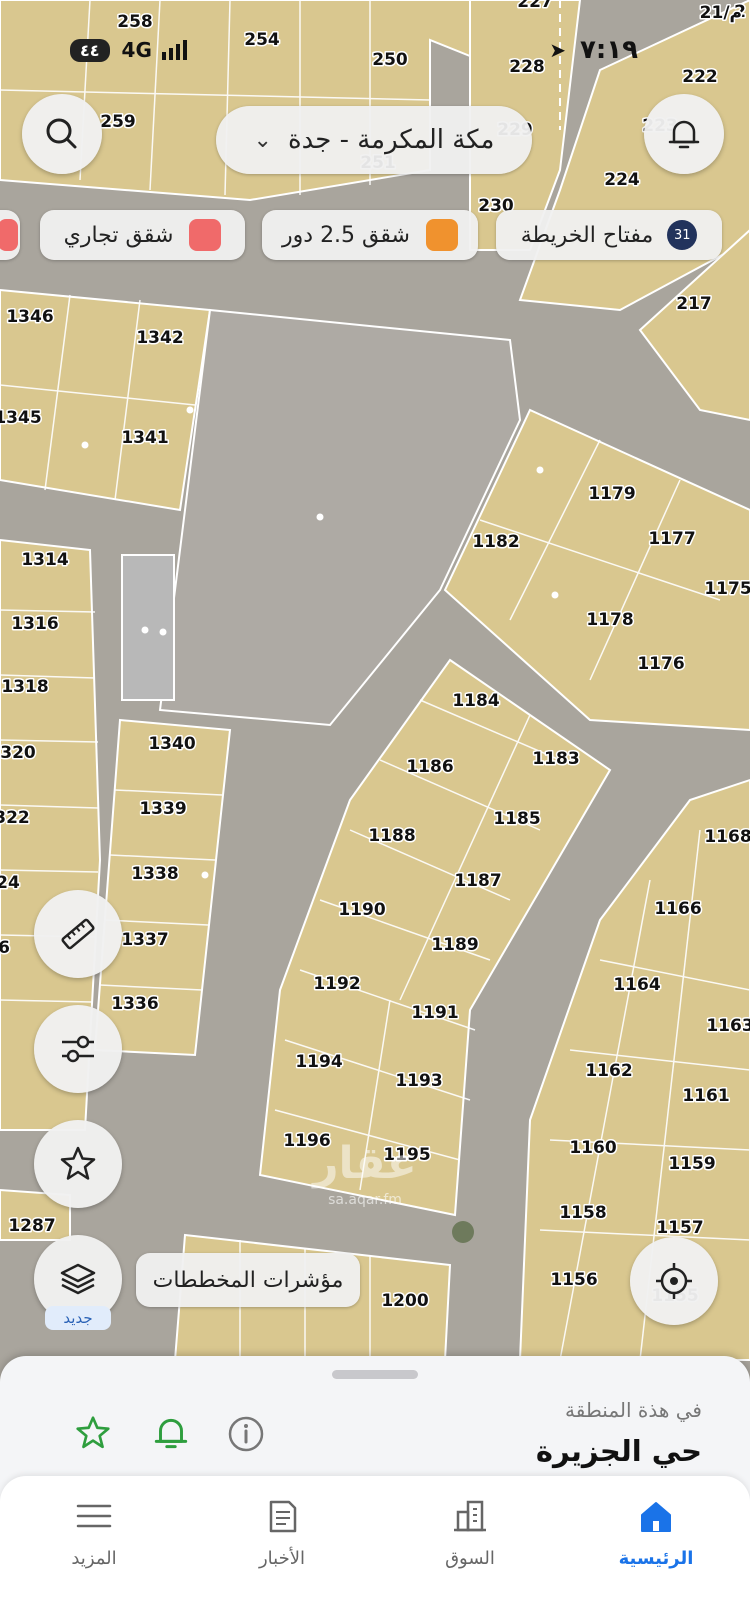 This screenshot has height=1624, width=750. Describe the element at coordinates (470, 1531) in the screenshot. I see `tab-market: السوق` at that location.